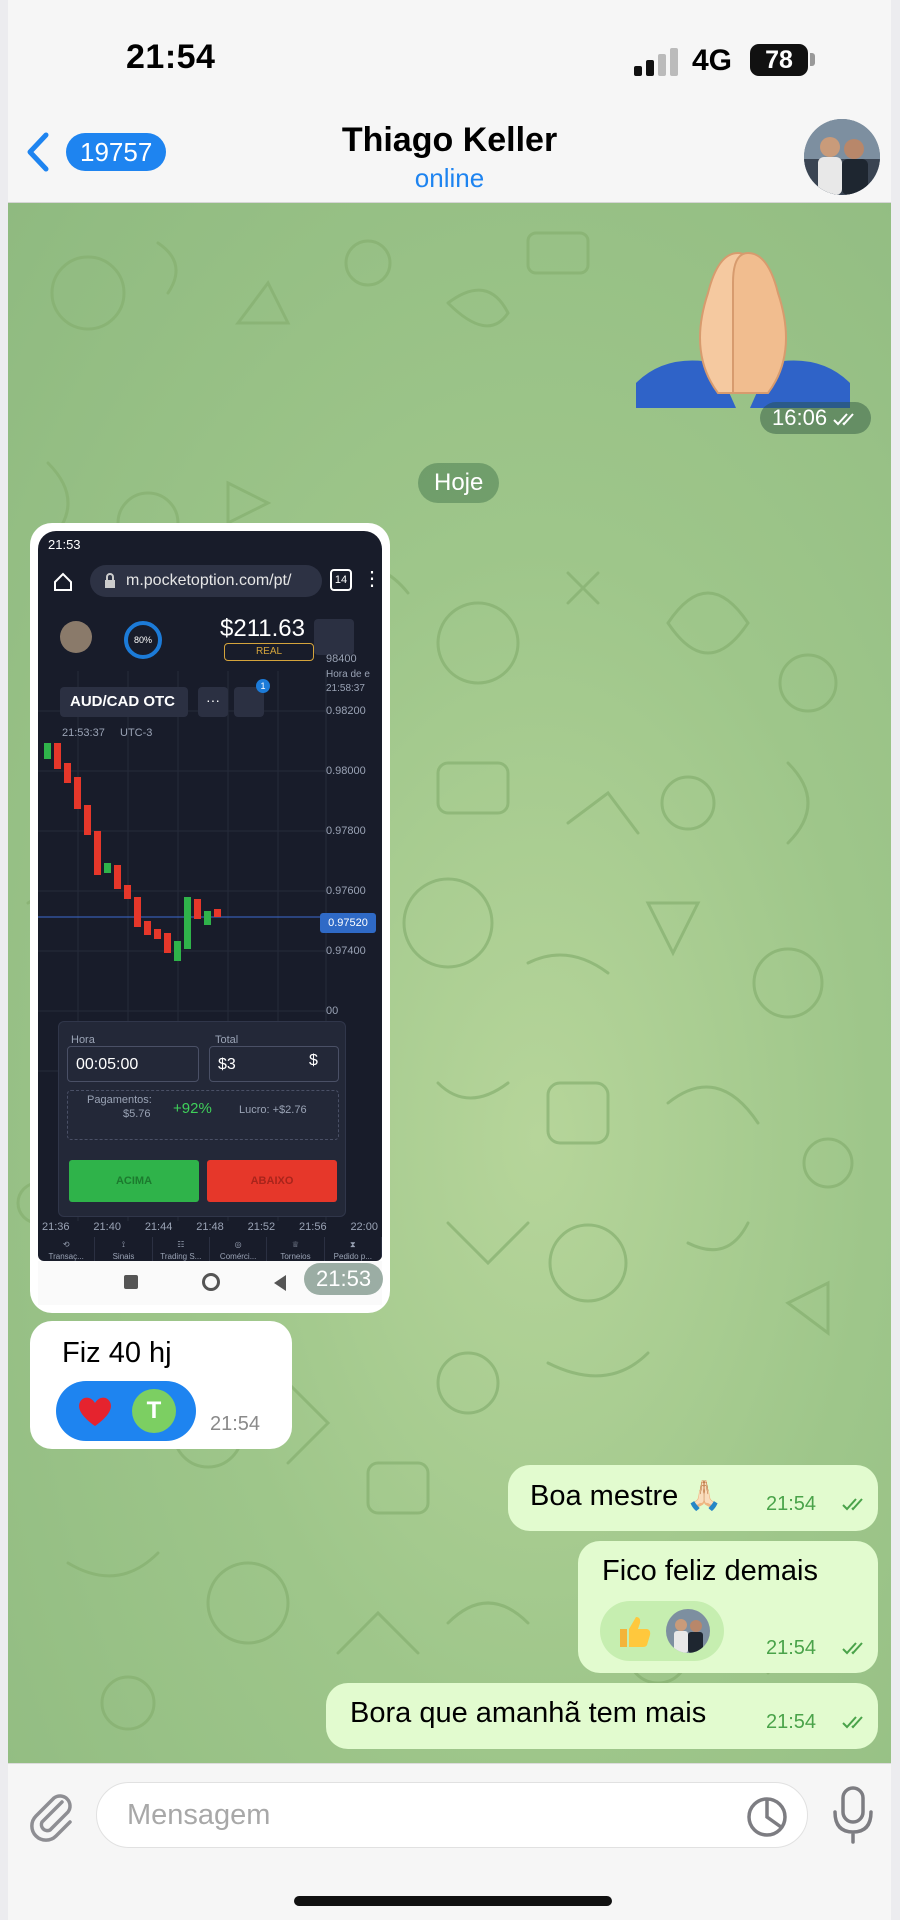 The width and height of the screenshot is (900, 1920). What do you see at coordinates (528, 1713) in the screenshot?
I see `message-text: Bora que amanhã tem mais` at bounding box center [528, 1713].